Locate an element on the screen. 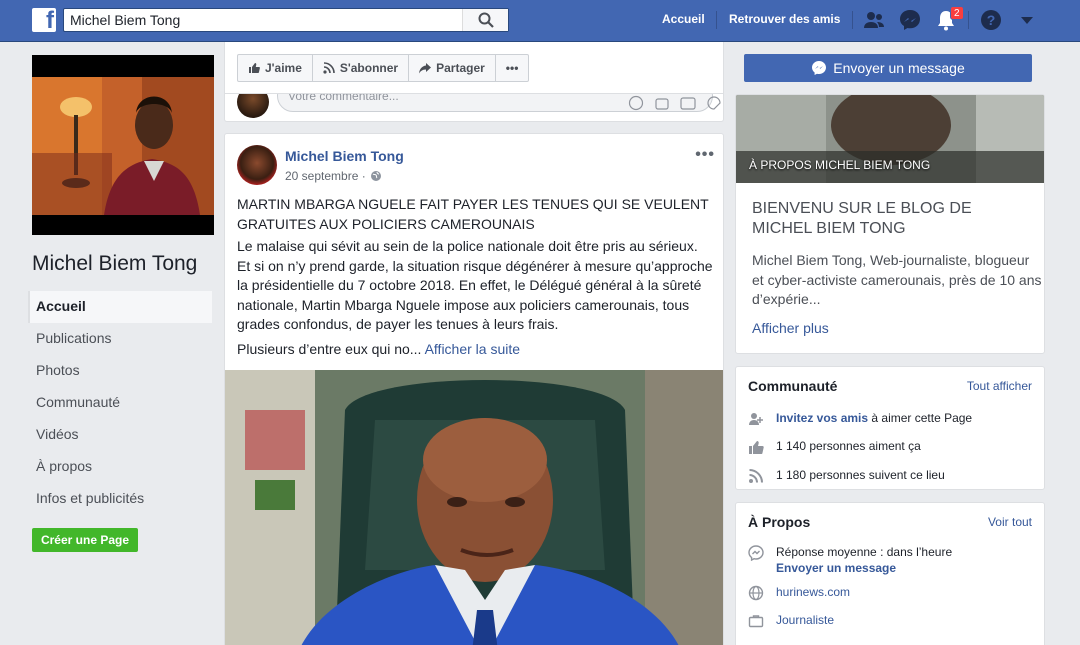  page-nav-item-info-ads: Infos et publicités is located at coordinates (120, 499).